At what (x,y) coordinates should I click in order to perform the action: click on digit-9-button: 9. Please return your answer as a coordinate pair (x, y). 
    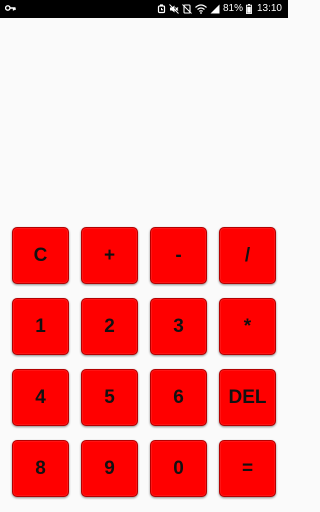
    Looking at the image, I should click on (109, 468).